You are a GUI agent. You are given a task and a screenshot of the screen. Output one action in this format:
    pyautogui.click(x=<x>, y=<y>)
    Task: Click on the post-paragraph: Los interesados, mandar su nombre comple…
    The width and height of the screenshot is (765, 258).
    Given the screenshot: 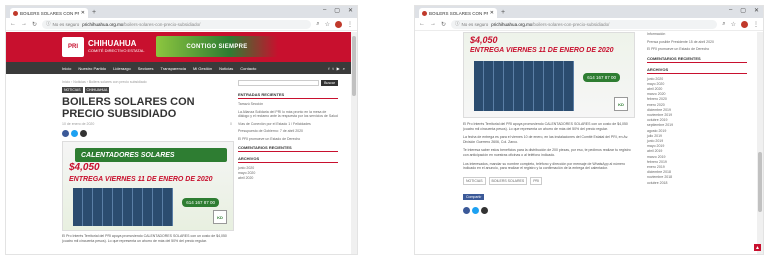 What is the action you would take?
    pyautogui.click(x=544, y=166)
    